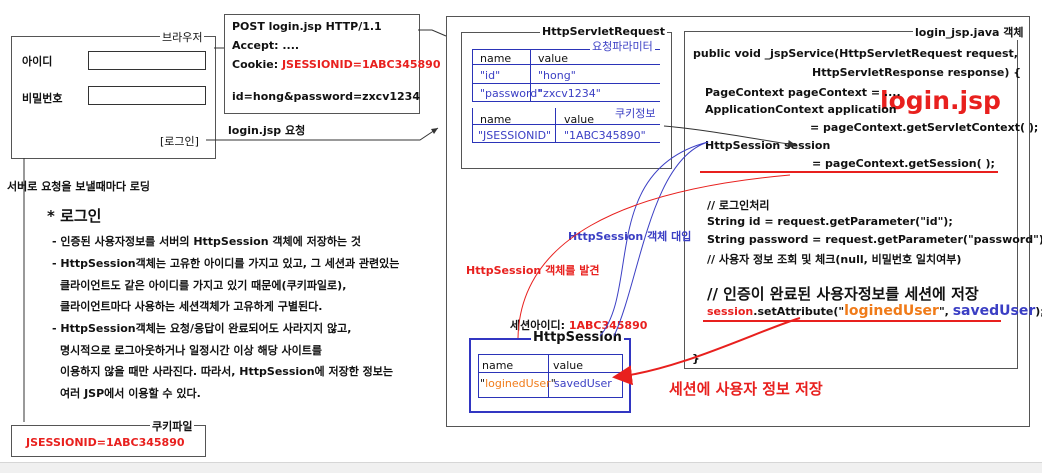 The image size is (1042, 473). I want to click on code-line-6: HttpSession session, so click(768, 145).